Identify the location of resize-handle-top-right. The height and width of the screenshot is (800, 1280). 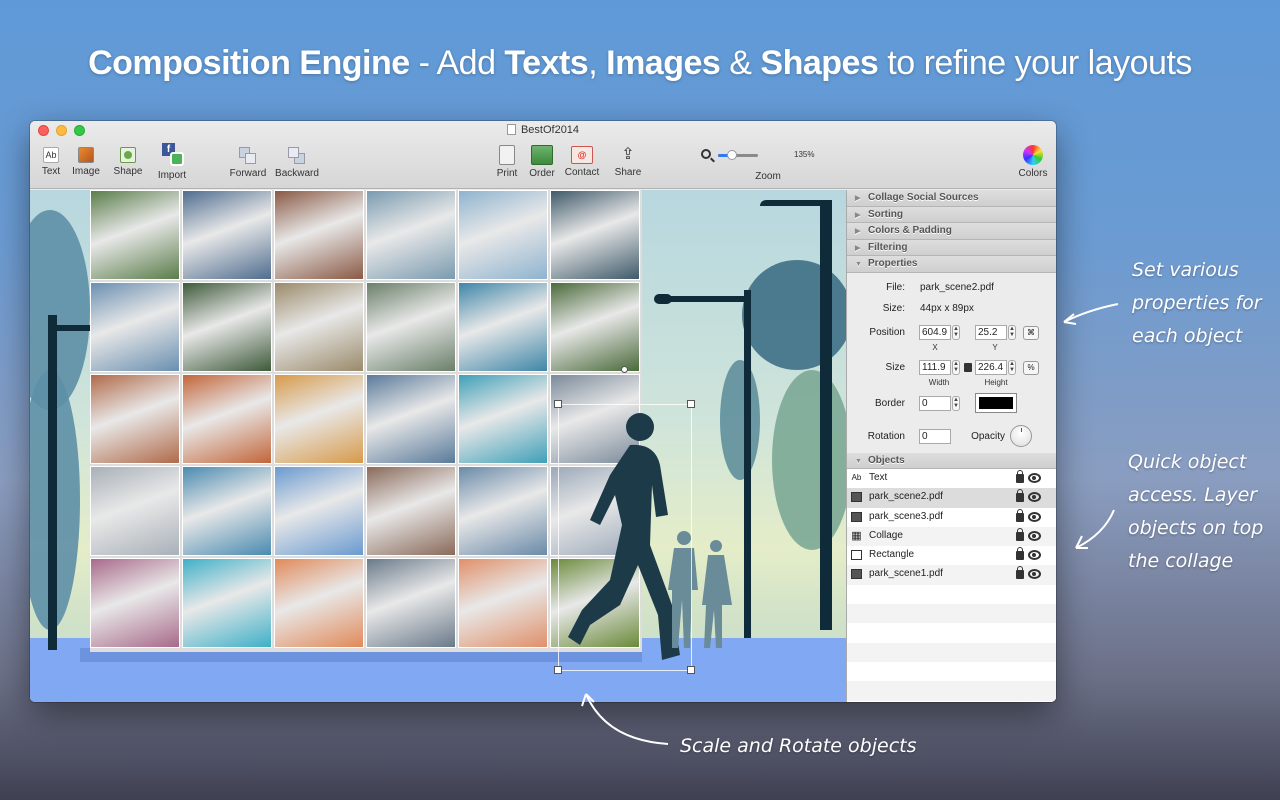
(691, 404).